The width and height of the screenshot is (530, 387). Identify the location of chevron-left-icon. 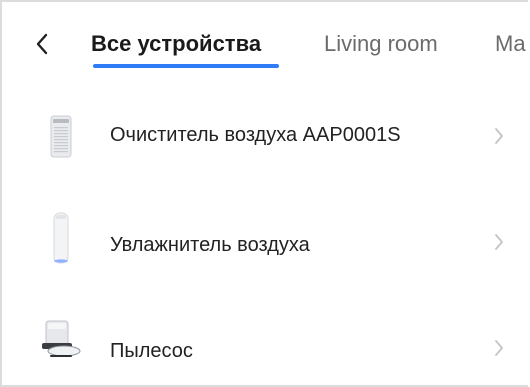
(42, 44).